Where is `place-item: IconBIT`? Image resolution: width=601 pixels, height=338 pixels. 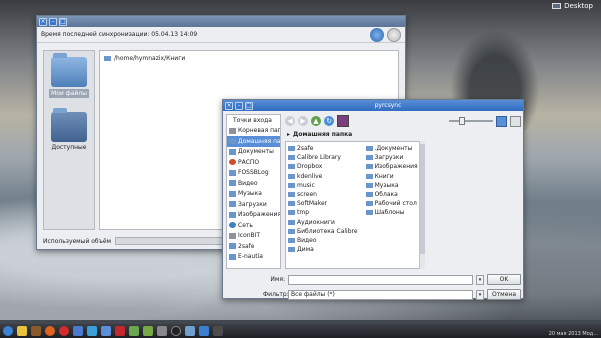
place-item: IconBIT is located at coordinates (253, 236).